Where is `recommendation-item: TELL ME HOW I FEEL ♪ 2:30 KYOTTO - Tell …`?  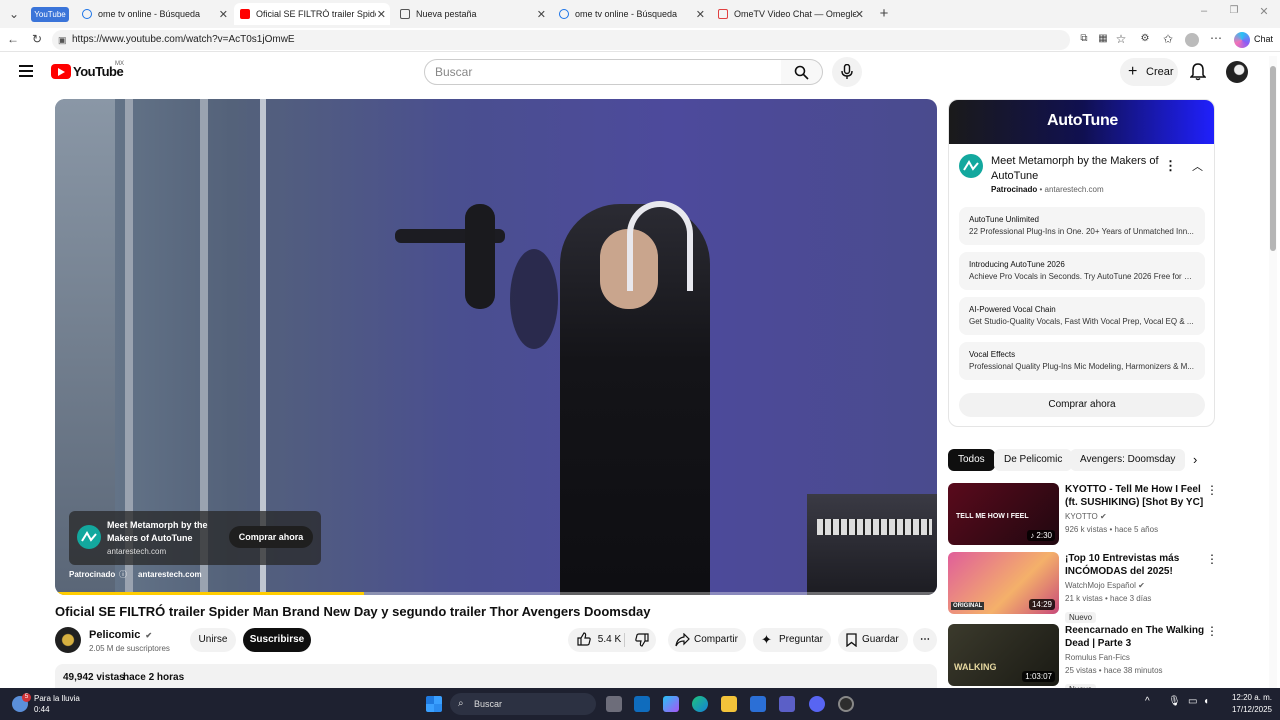
recommendation-item: TELL ME HOW I FEEL ♪ 2:30 KYOTTO - Tell … is located at coordinates (1108, 515).